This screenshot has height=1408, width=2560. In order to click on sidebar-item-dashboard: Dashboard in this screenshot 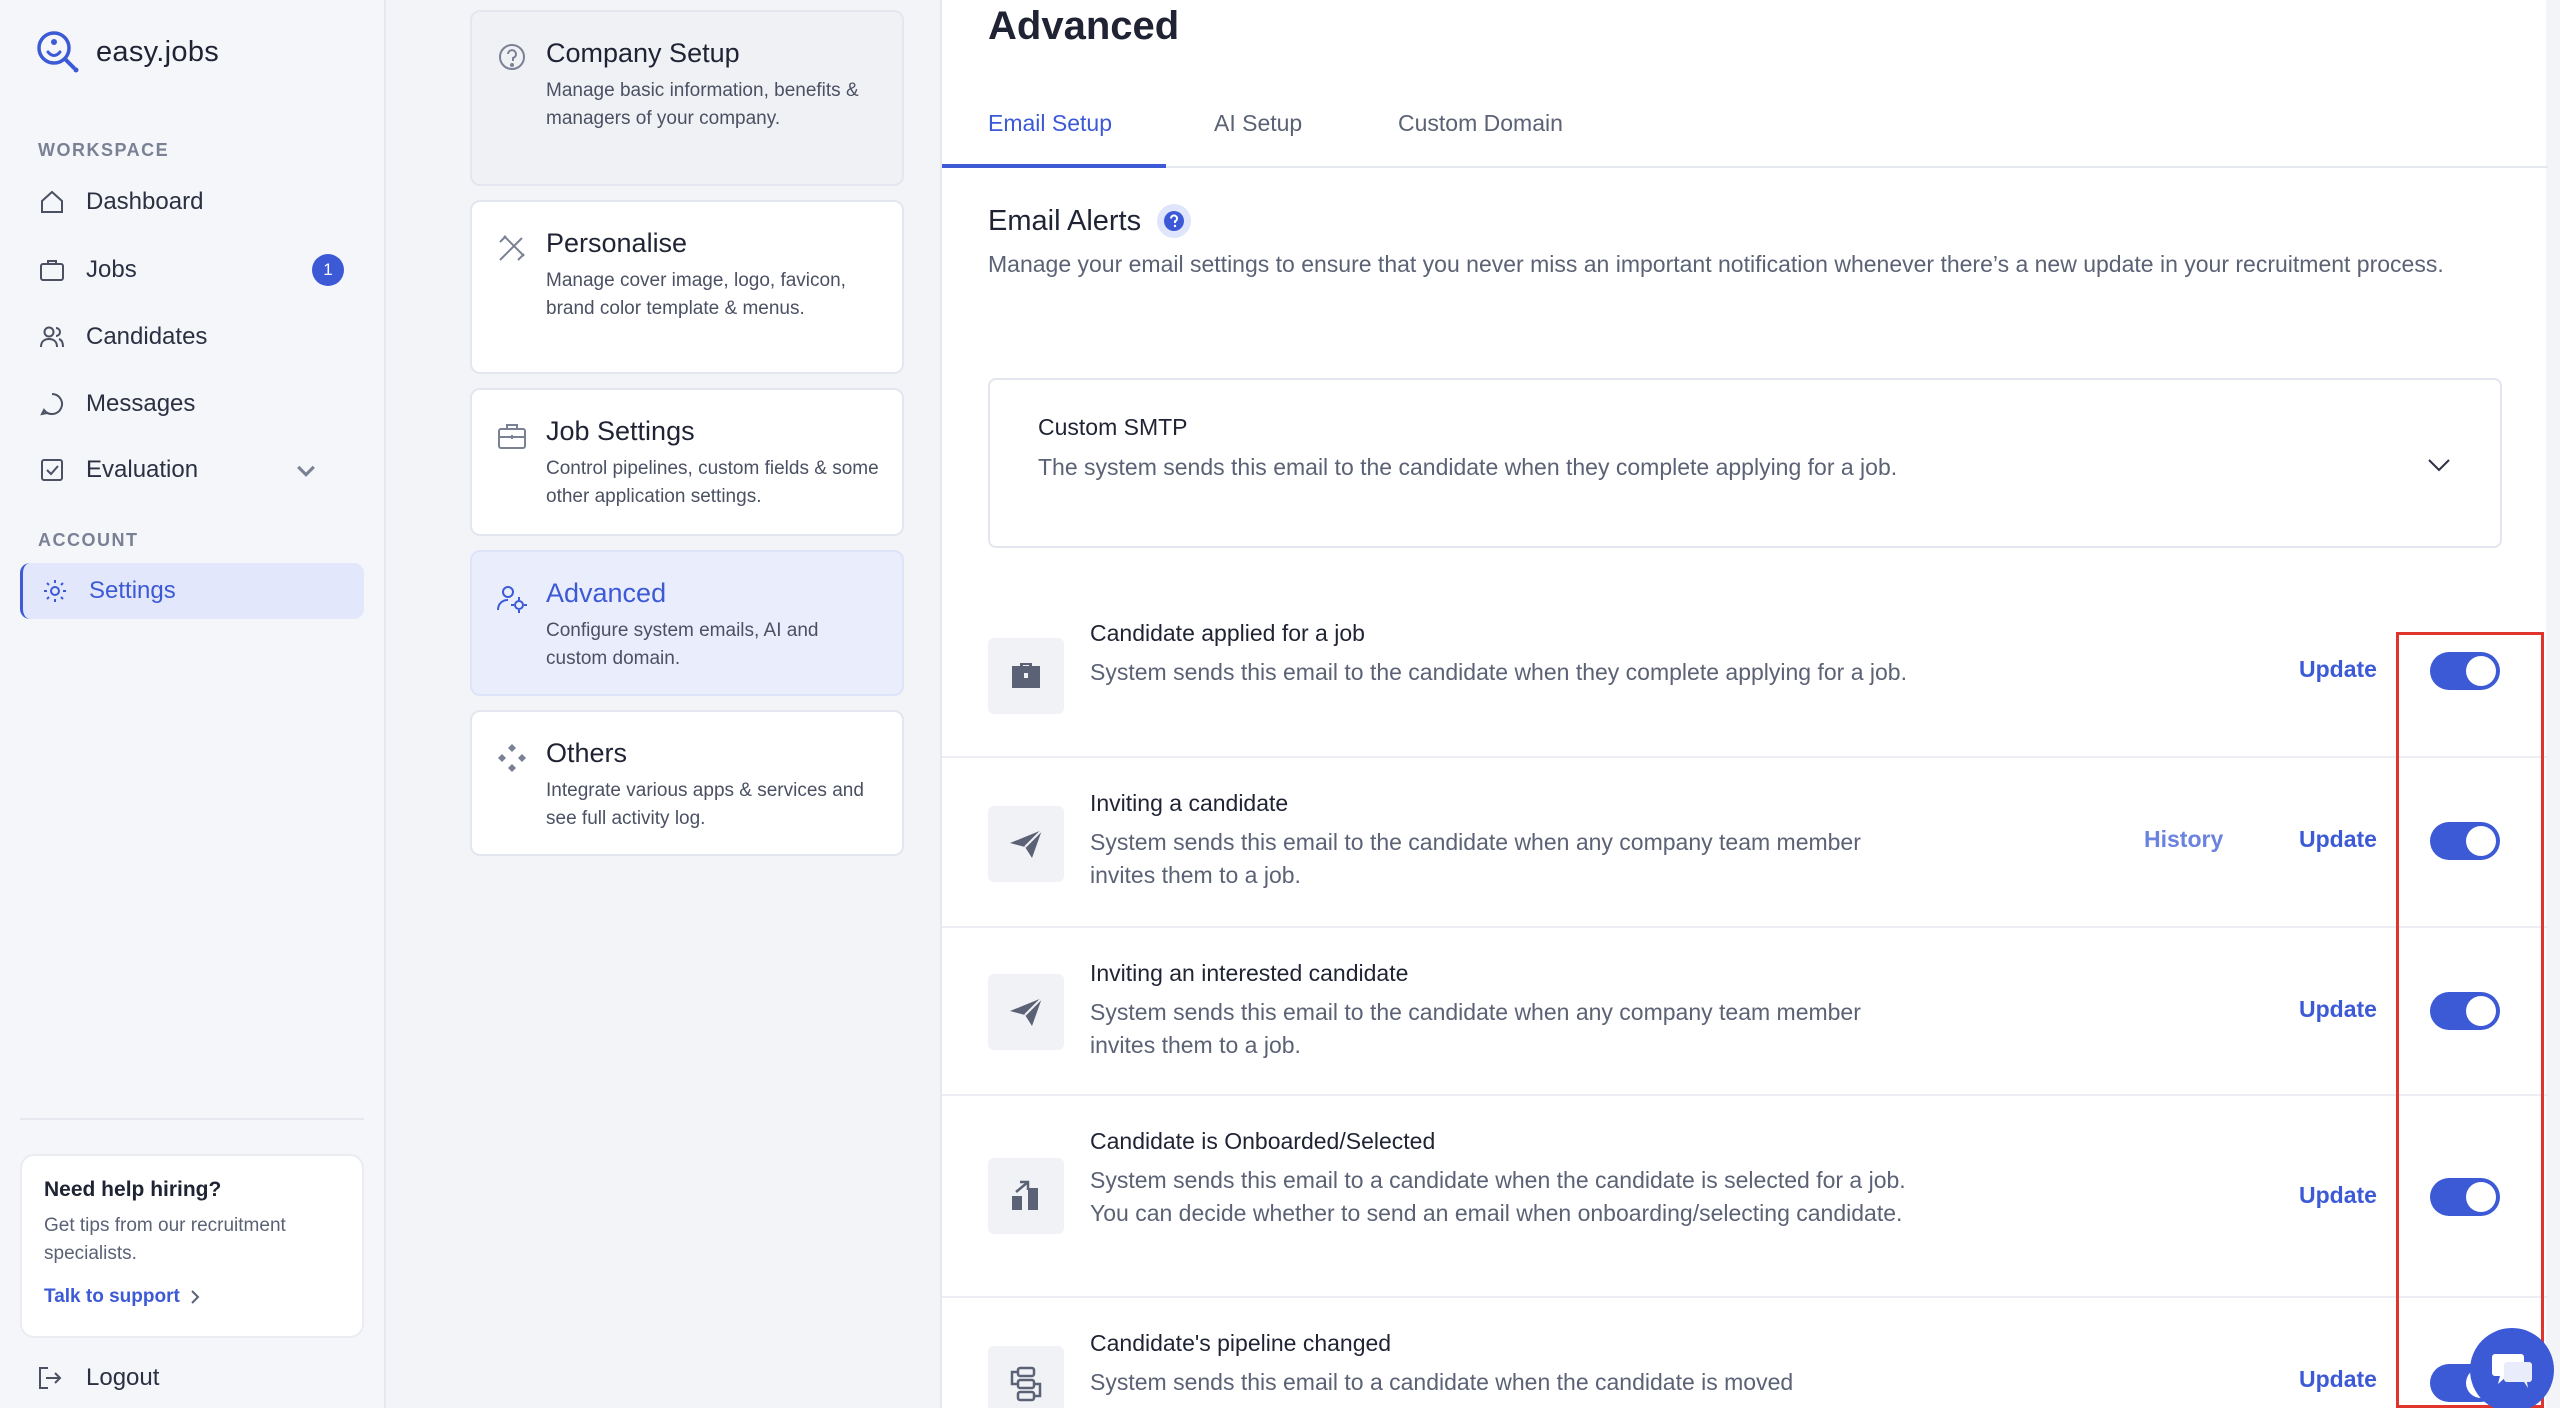, I will do `click(192, 202)`.